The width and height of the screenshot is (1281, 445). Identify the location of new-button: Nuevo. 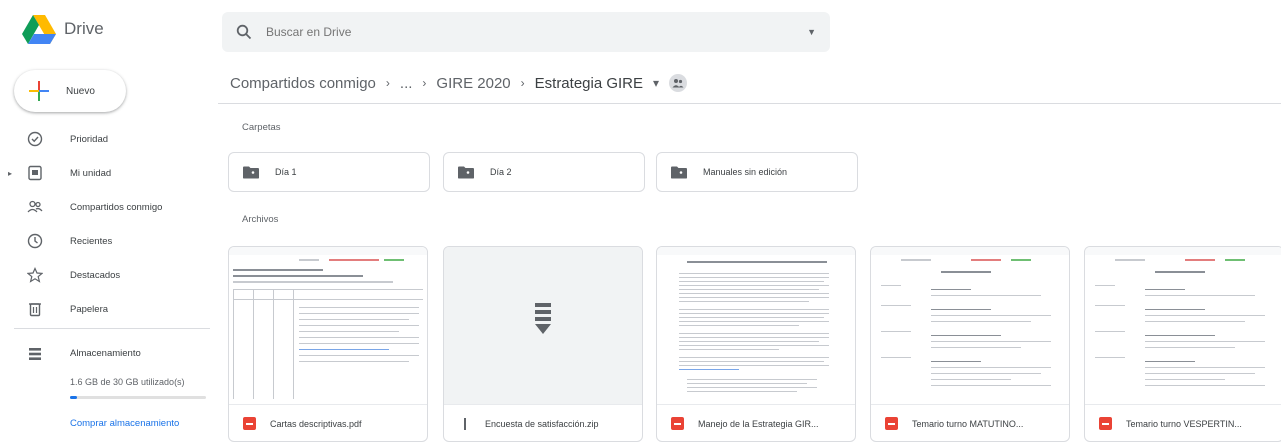
(70, 91).